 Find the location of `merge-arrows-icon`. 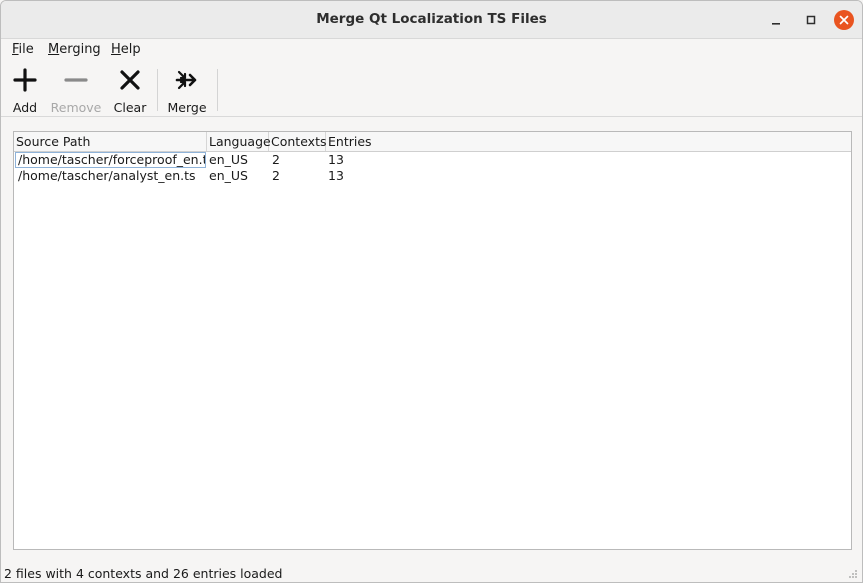

merge-arrows-icon is located at coordinates (186, 80).